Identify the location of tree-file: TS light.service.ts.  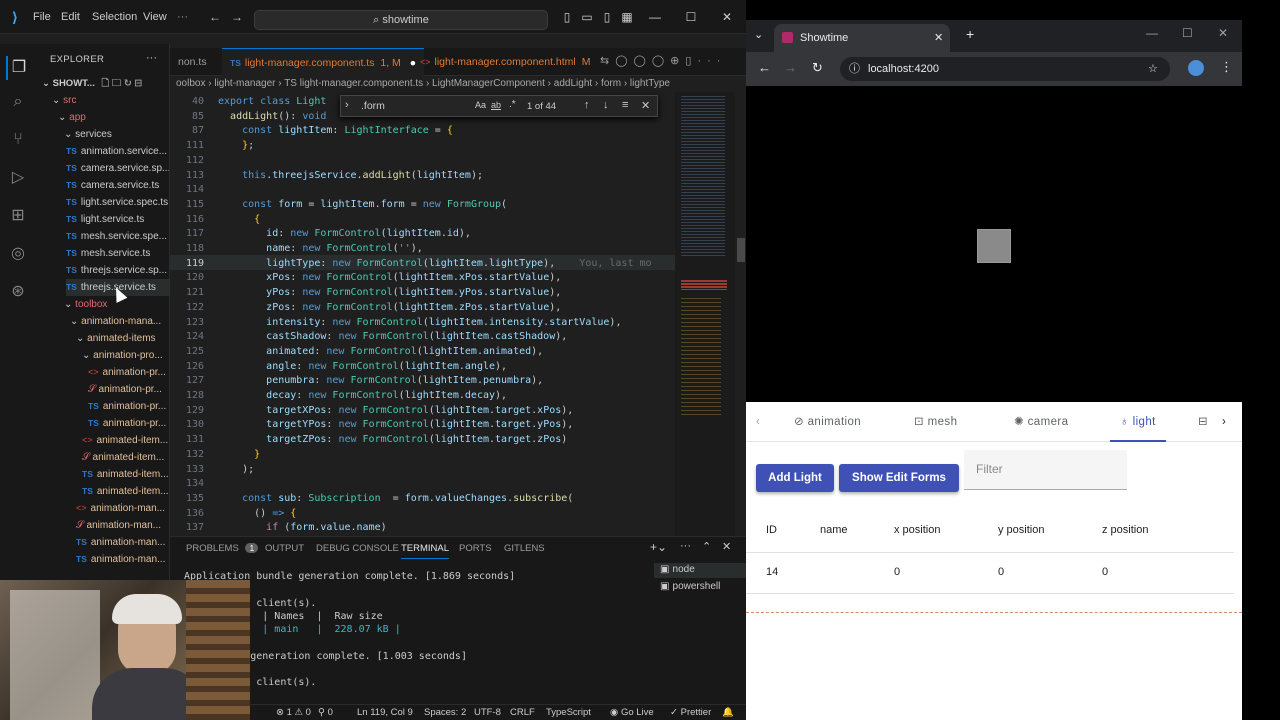
(117, 219).